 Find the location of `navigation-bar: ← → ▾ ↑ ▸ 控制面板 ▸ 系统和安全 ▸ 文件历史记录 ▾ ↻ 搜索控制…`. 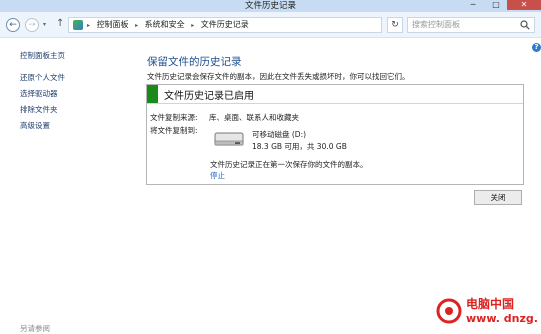

navigation-bar: ← → ▾ ↑ ▸ 控制面板 ▸ 系统和安全 ▸ 文件历史记录 ▾ ↻ 搜索控制… is located at coordinates (270, 25).